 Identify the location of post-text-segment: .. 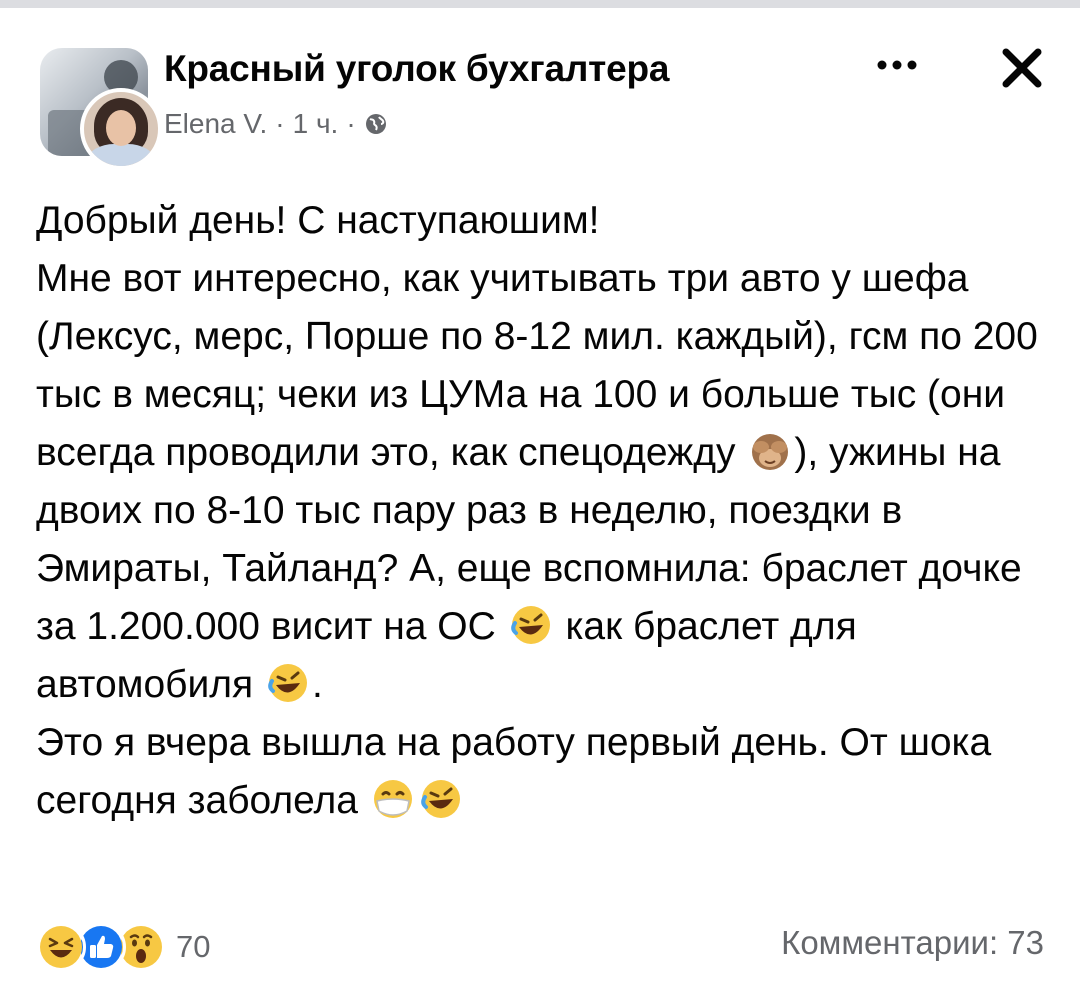
(317, 684).